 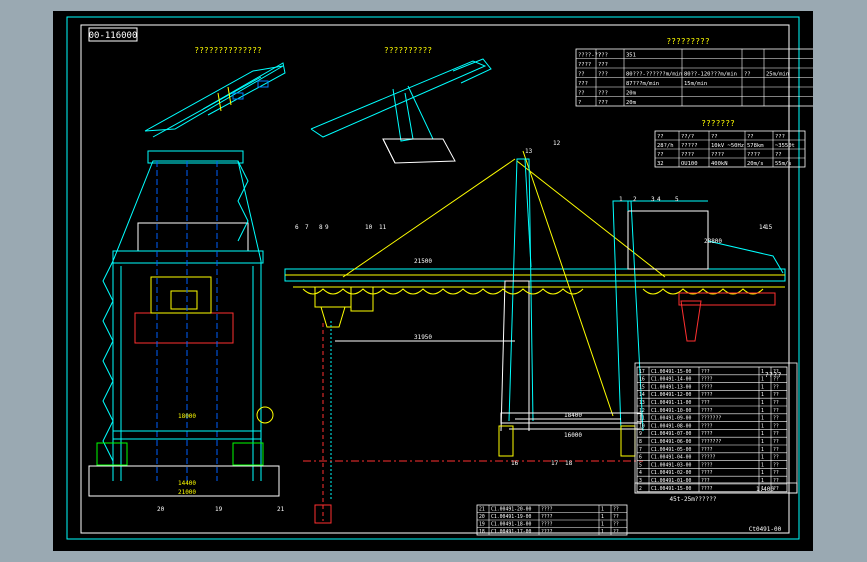 I want to click on parts-cell: C1.00491-14-00, so click(x=671, y=380).